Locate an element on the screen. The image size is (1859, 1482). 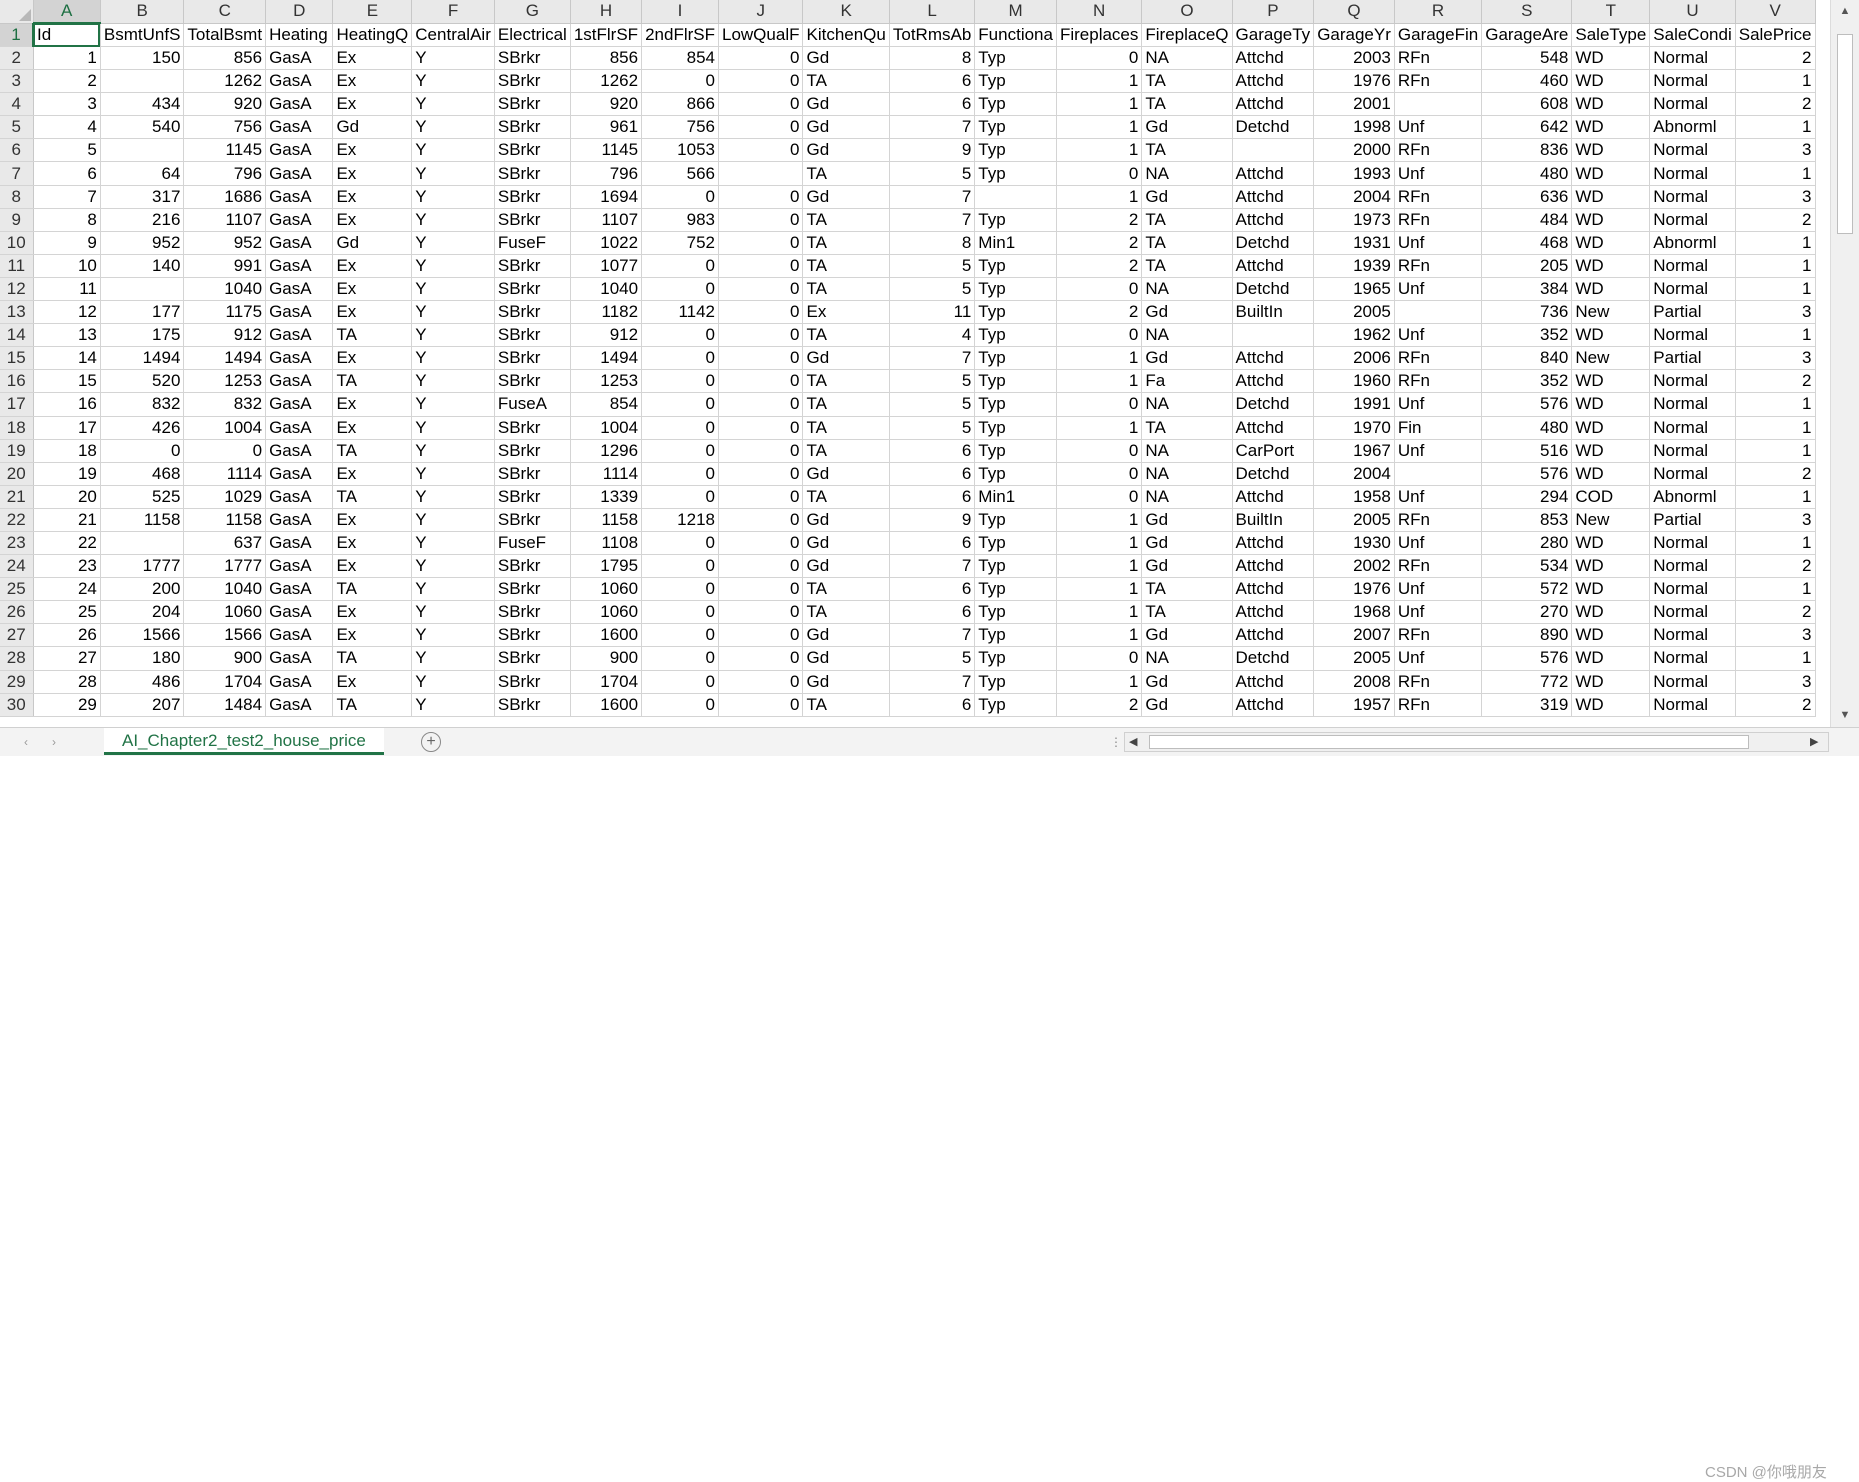
row-header: 6 is located at coordinates (17, 150).